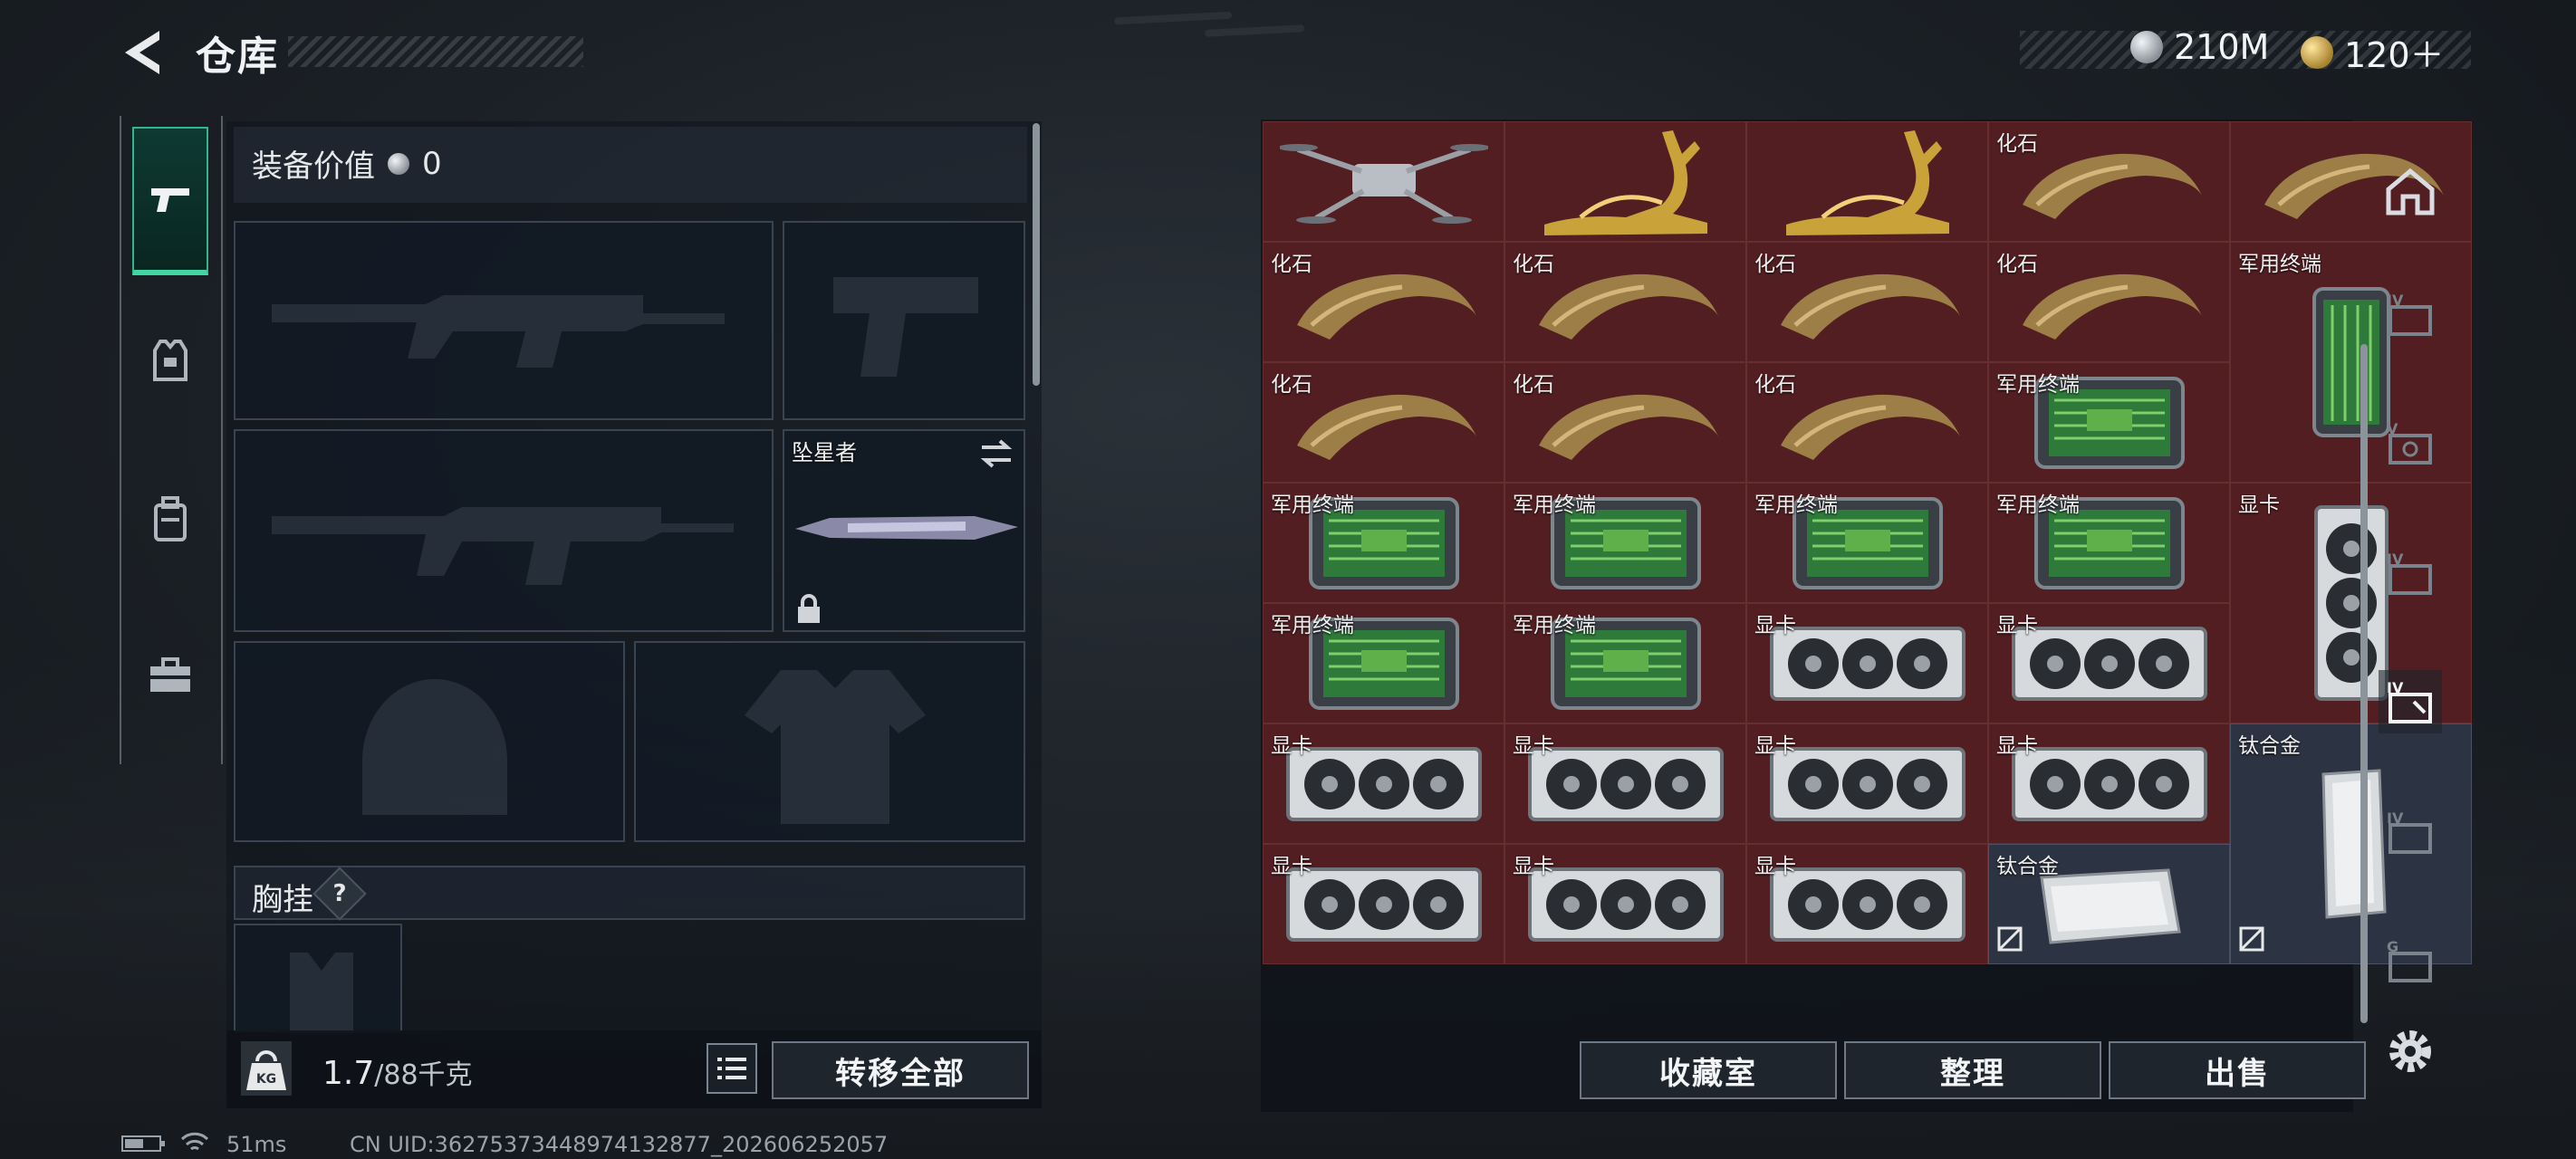  I want to click on tab-storage-5: IV, so click(2410, 832).